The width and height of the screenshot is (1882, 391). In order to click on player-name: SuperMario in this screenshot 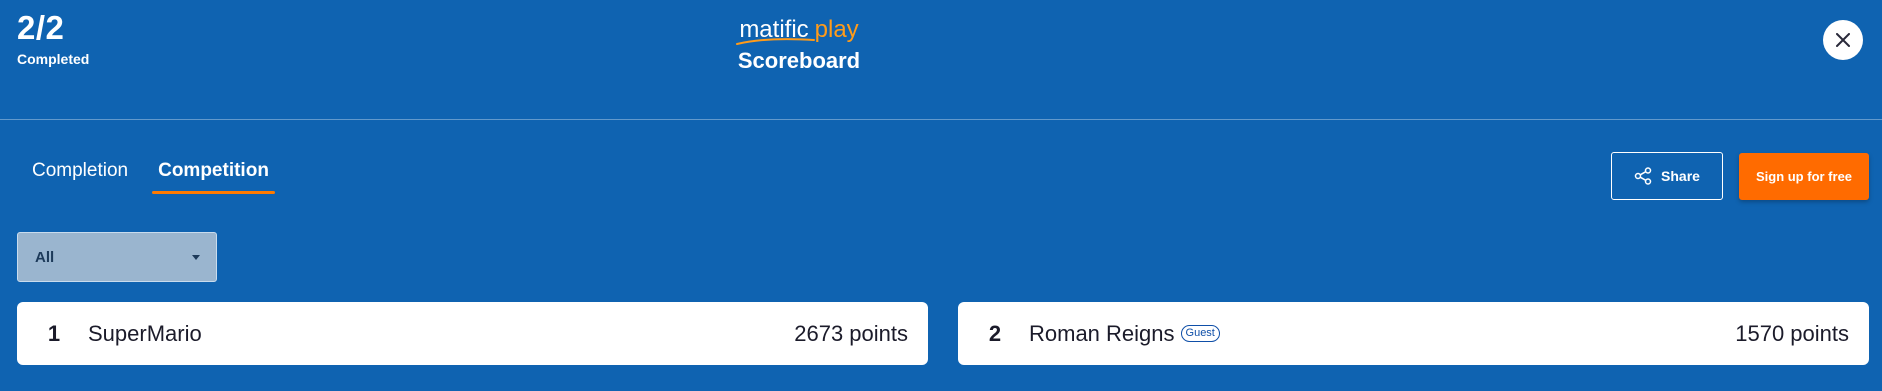, I will do `click(145, 334)`.